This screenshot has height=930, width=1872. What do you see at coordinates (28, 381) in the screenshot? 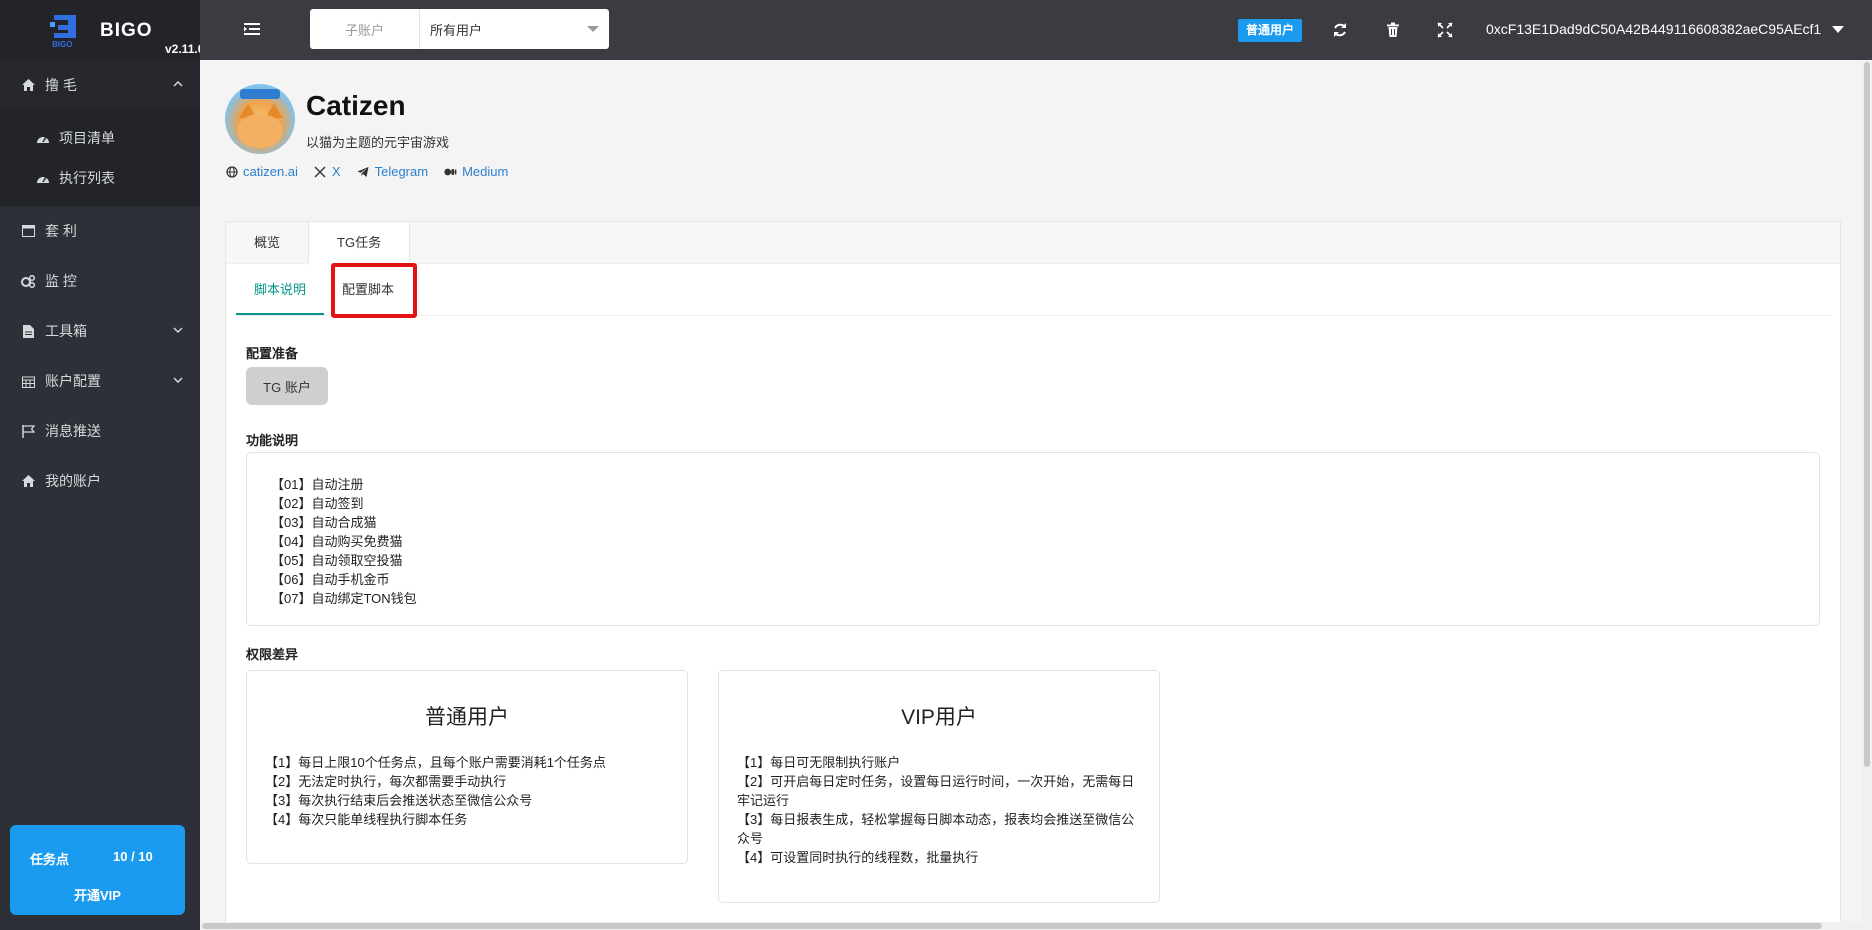
I see `calendar-icon` at bounding box center [28, 381].